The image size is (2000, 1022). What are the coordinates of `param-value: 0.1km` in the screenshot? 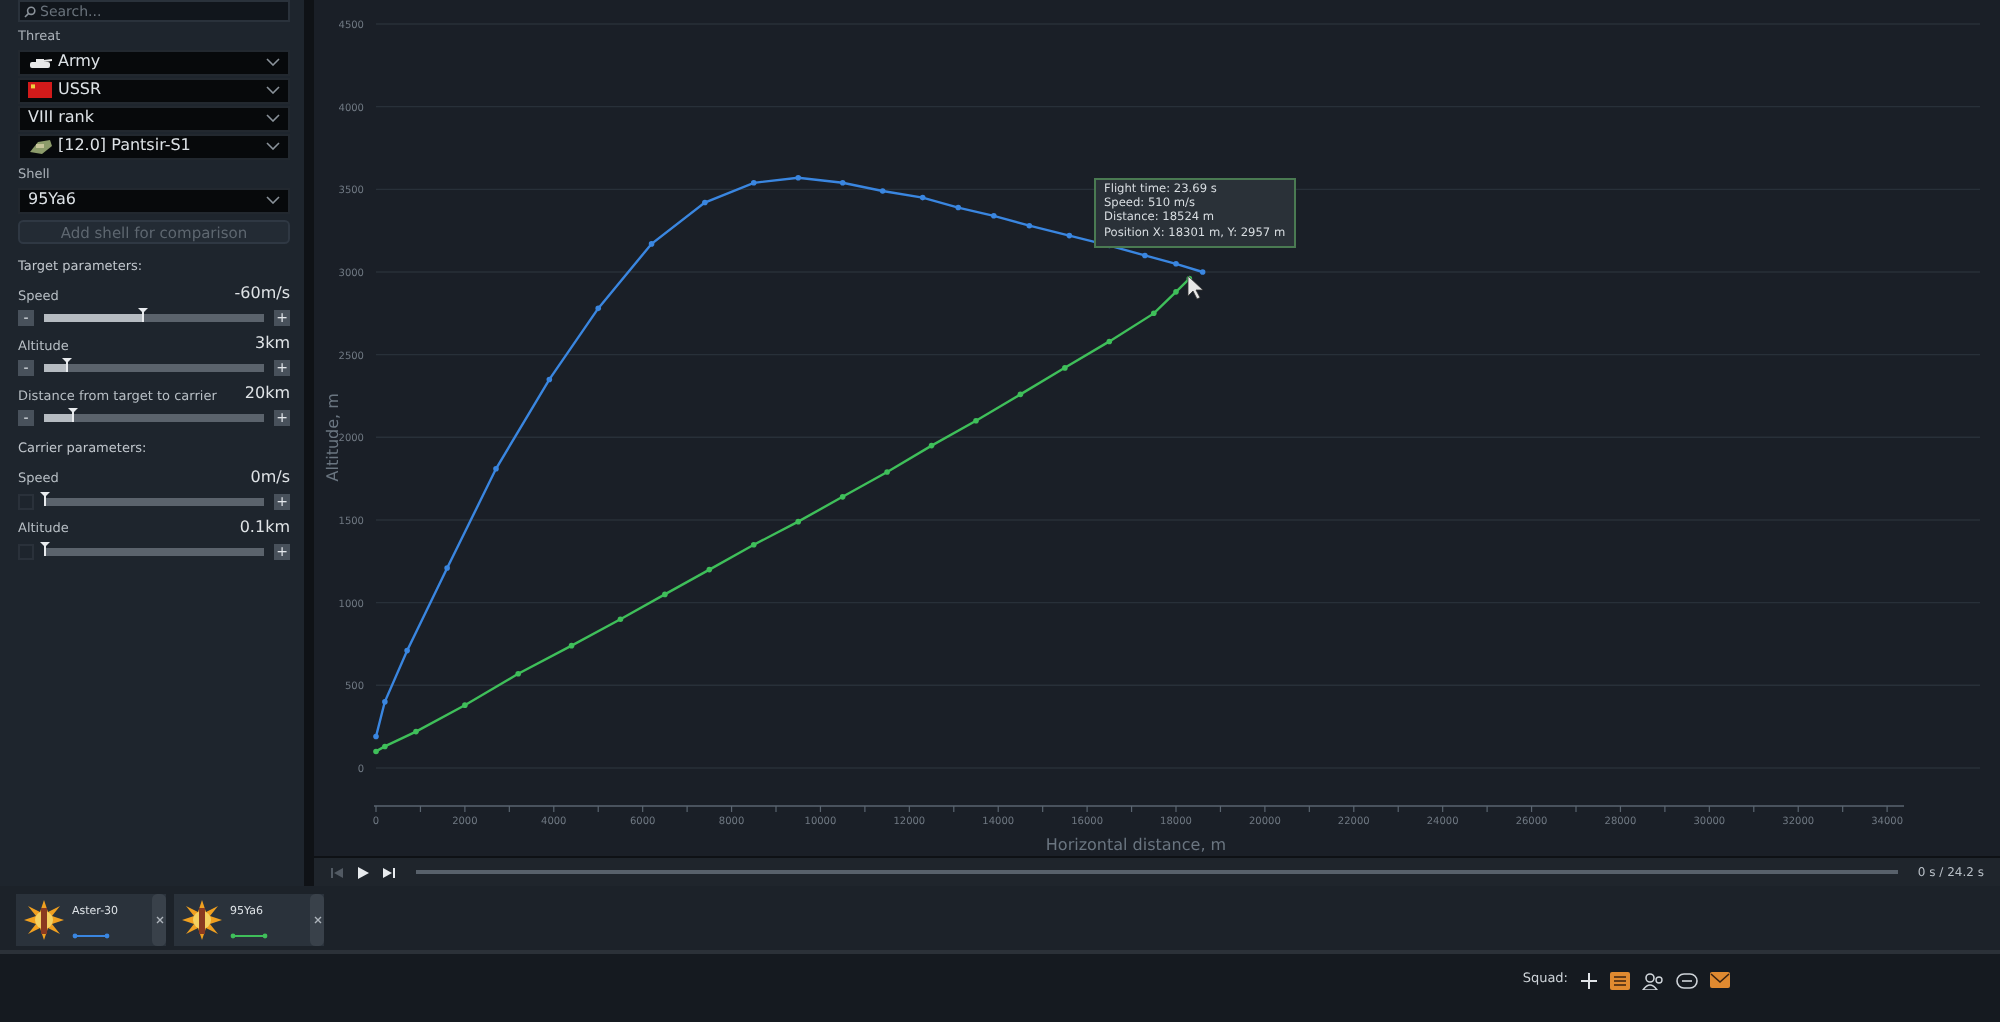 It's located at (264, 528).